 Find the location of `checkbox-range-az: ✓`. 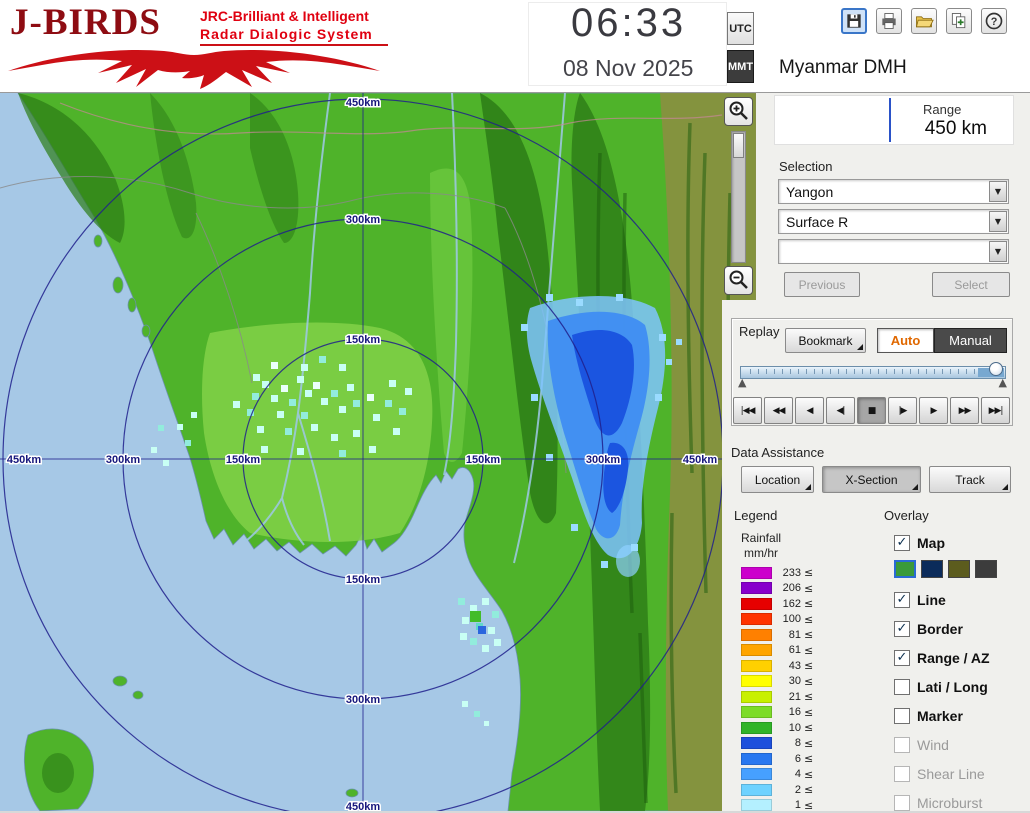

checkbox-range-az: ✓ is located at coordinates (902, 658).